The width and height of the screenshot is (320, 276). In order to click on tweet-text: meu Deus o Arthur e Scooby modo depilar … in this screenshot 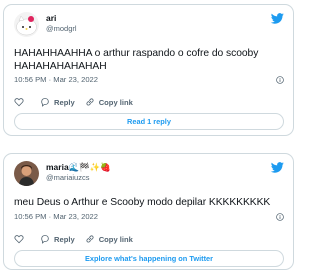, I will do `click(142, 202)`.